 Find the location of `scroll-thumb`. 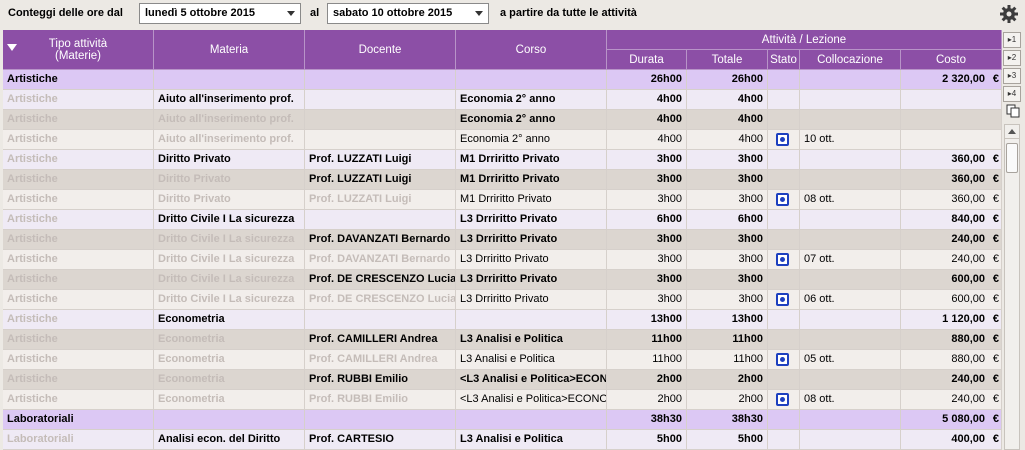

scroll-thumb is located at coordinates (1012, 158).